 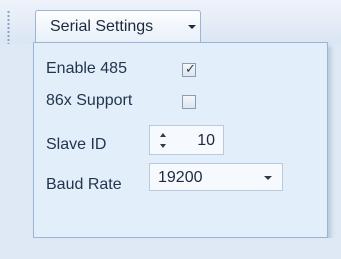 What do you see at coordinates (102, 26) in the screenshot?
I see `serial-settings-label: Serial Settings` at bounding box center [102, 26].